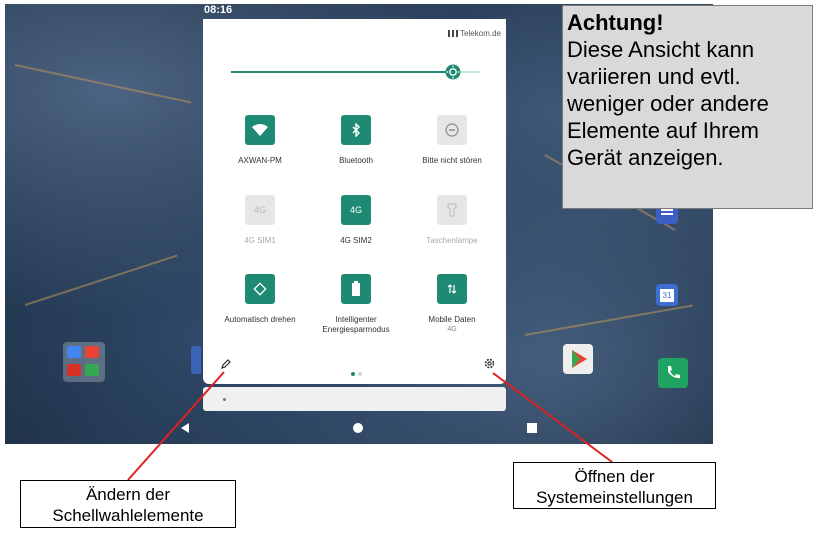 The image size is (819, 533). Describe the element at coordinates (128, 494) in the screenshot. I see `edit-callout-line1: Ändern der` at that location.